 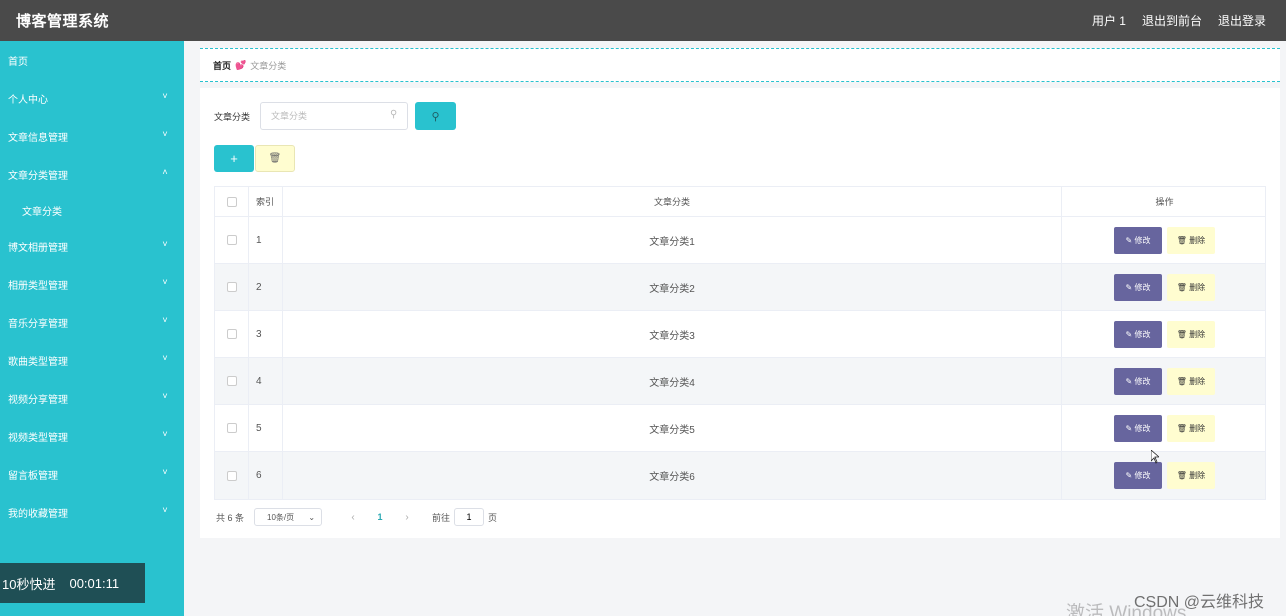 I want to click on sidebar-item-2: 文章信息管理 ˅, so click(x=92, y=136).